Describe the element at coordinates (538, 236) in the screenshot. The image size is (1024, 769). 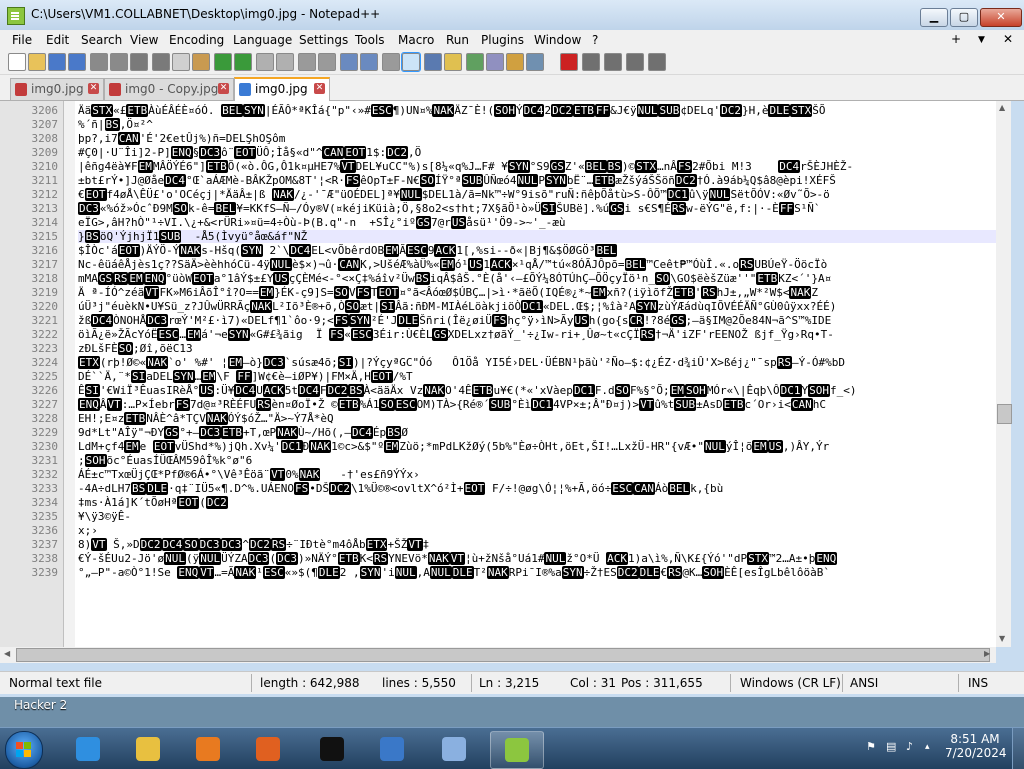
I see `code-line: }BSöQ'ÝjhjÏ1SUB -Å5(Ìvyü°åœ&áf"NŽ` at that location.